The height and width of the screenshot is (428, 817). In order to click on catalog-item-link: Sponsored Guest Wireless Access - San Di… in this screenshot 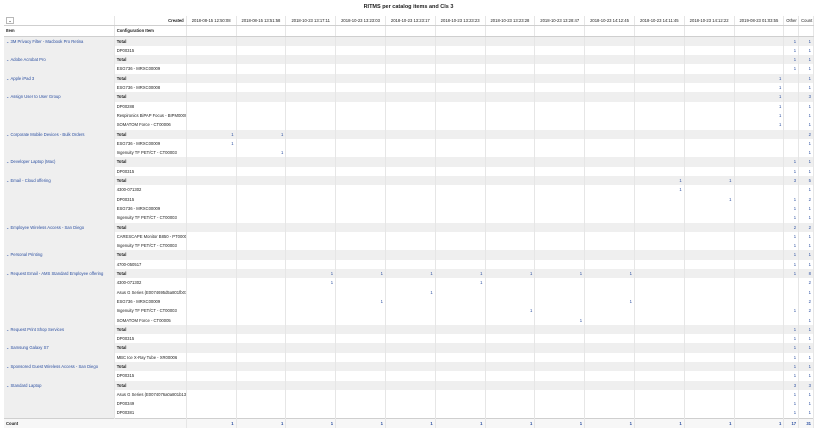, I will do `click(55, 366)`.